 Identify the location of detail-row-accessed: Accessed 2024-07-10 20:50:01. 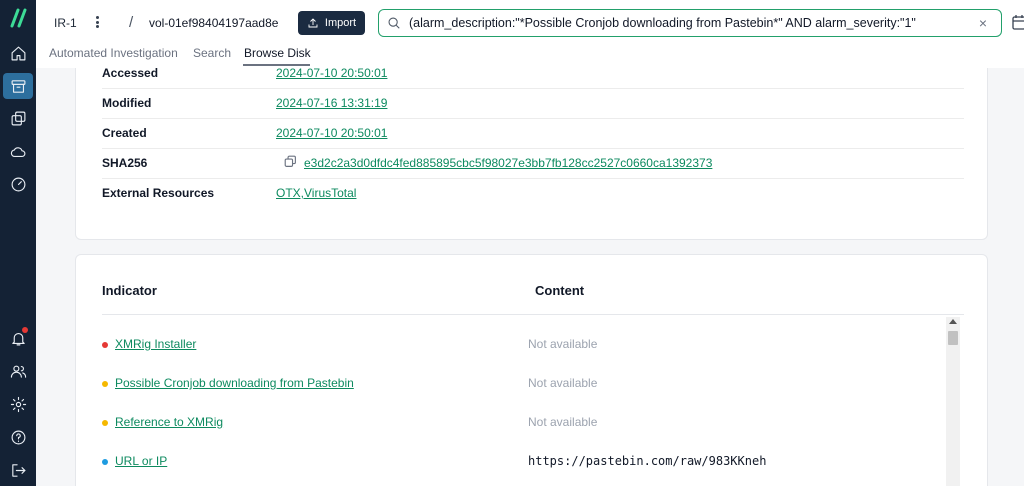
(533, 78).